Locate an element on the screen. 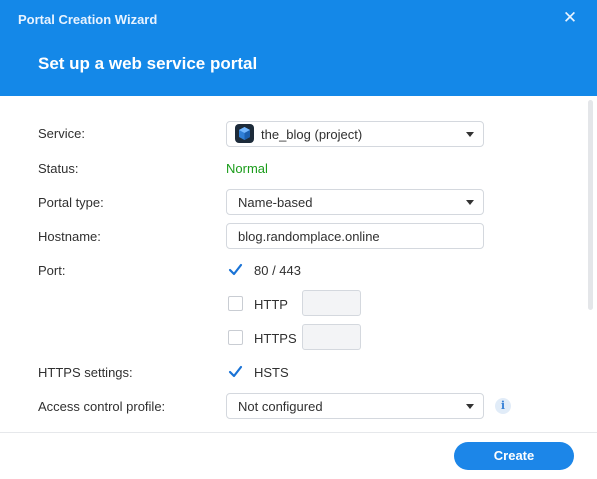 The width and height of the screenshot is (597, 479). status-value: Normal is located at coordinates (247, 168).